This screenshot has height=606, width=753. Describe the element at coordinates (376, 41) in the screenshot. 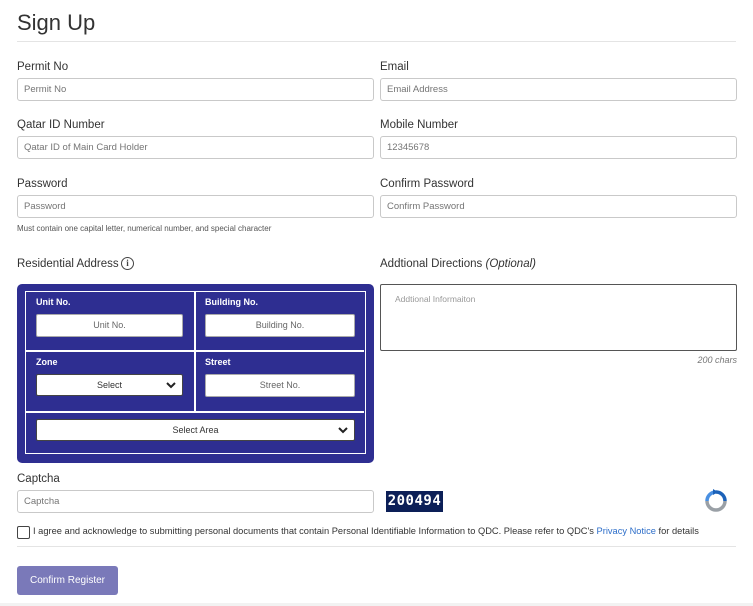

I see `title-divider` at that location.